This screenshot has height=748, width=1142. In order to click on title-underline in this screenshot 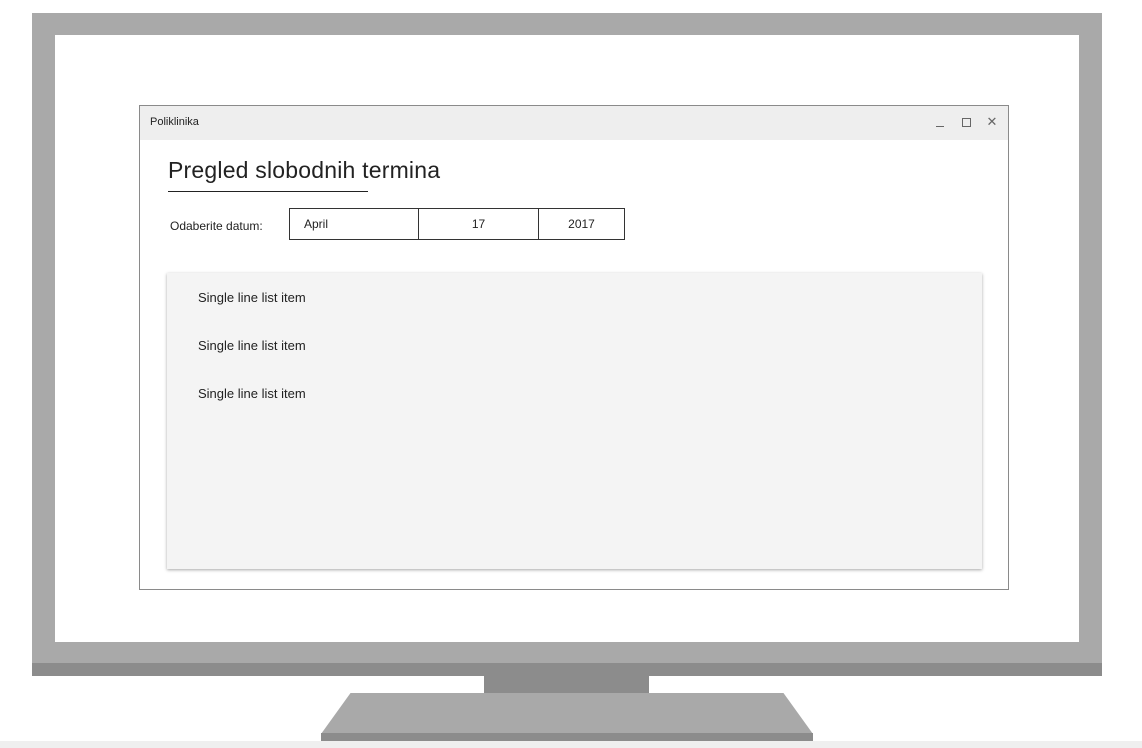, I will do `click(268, 191)`.